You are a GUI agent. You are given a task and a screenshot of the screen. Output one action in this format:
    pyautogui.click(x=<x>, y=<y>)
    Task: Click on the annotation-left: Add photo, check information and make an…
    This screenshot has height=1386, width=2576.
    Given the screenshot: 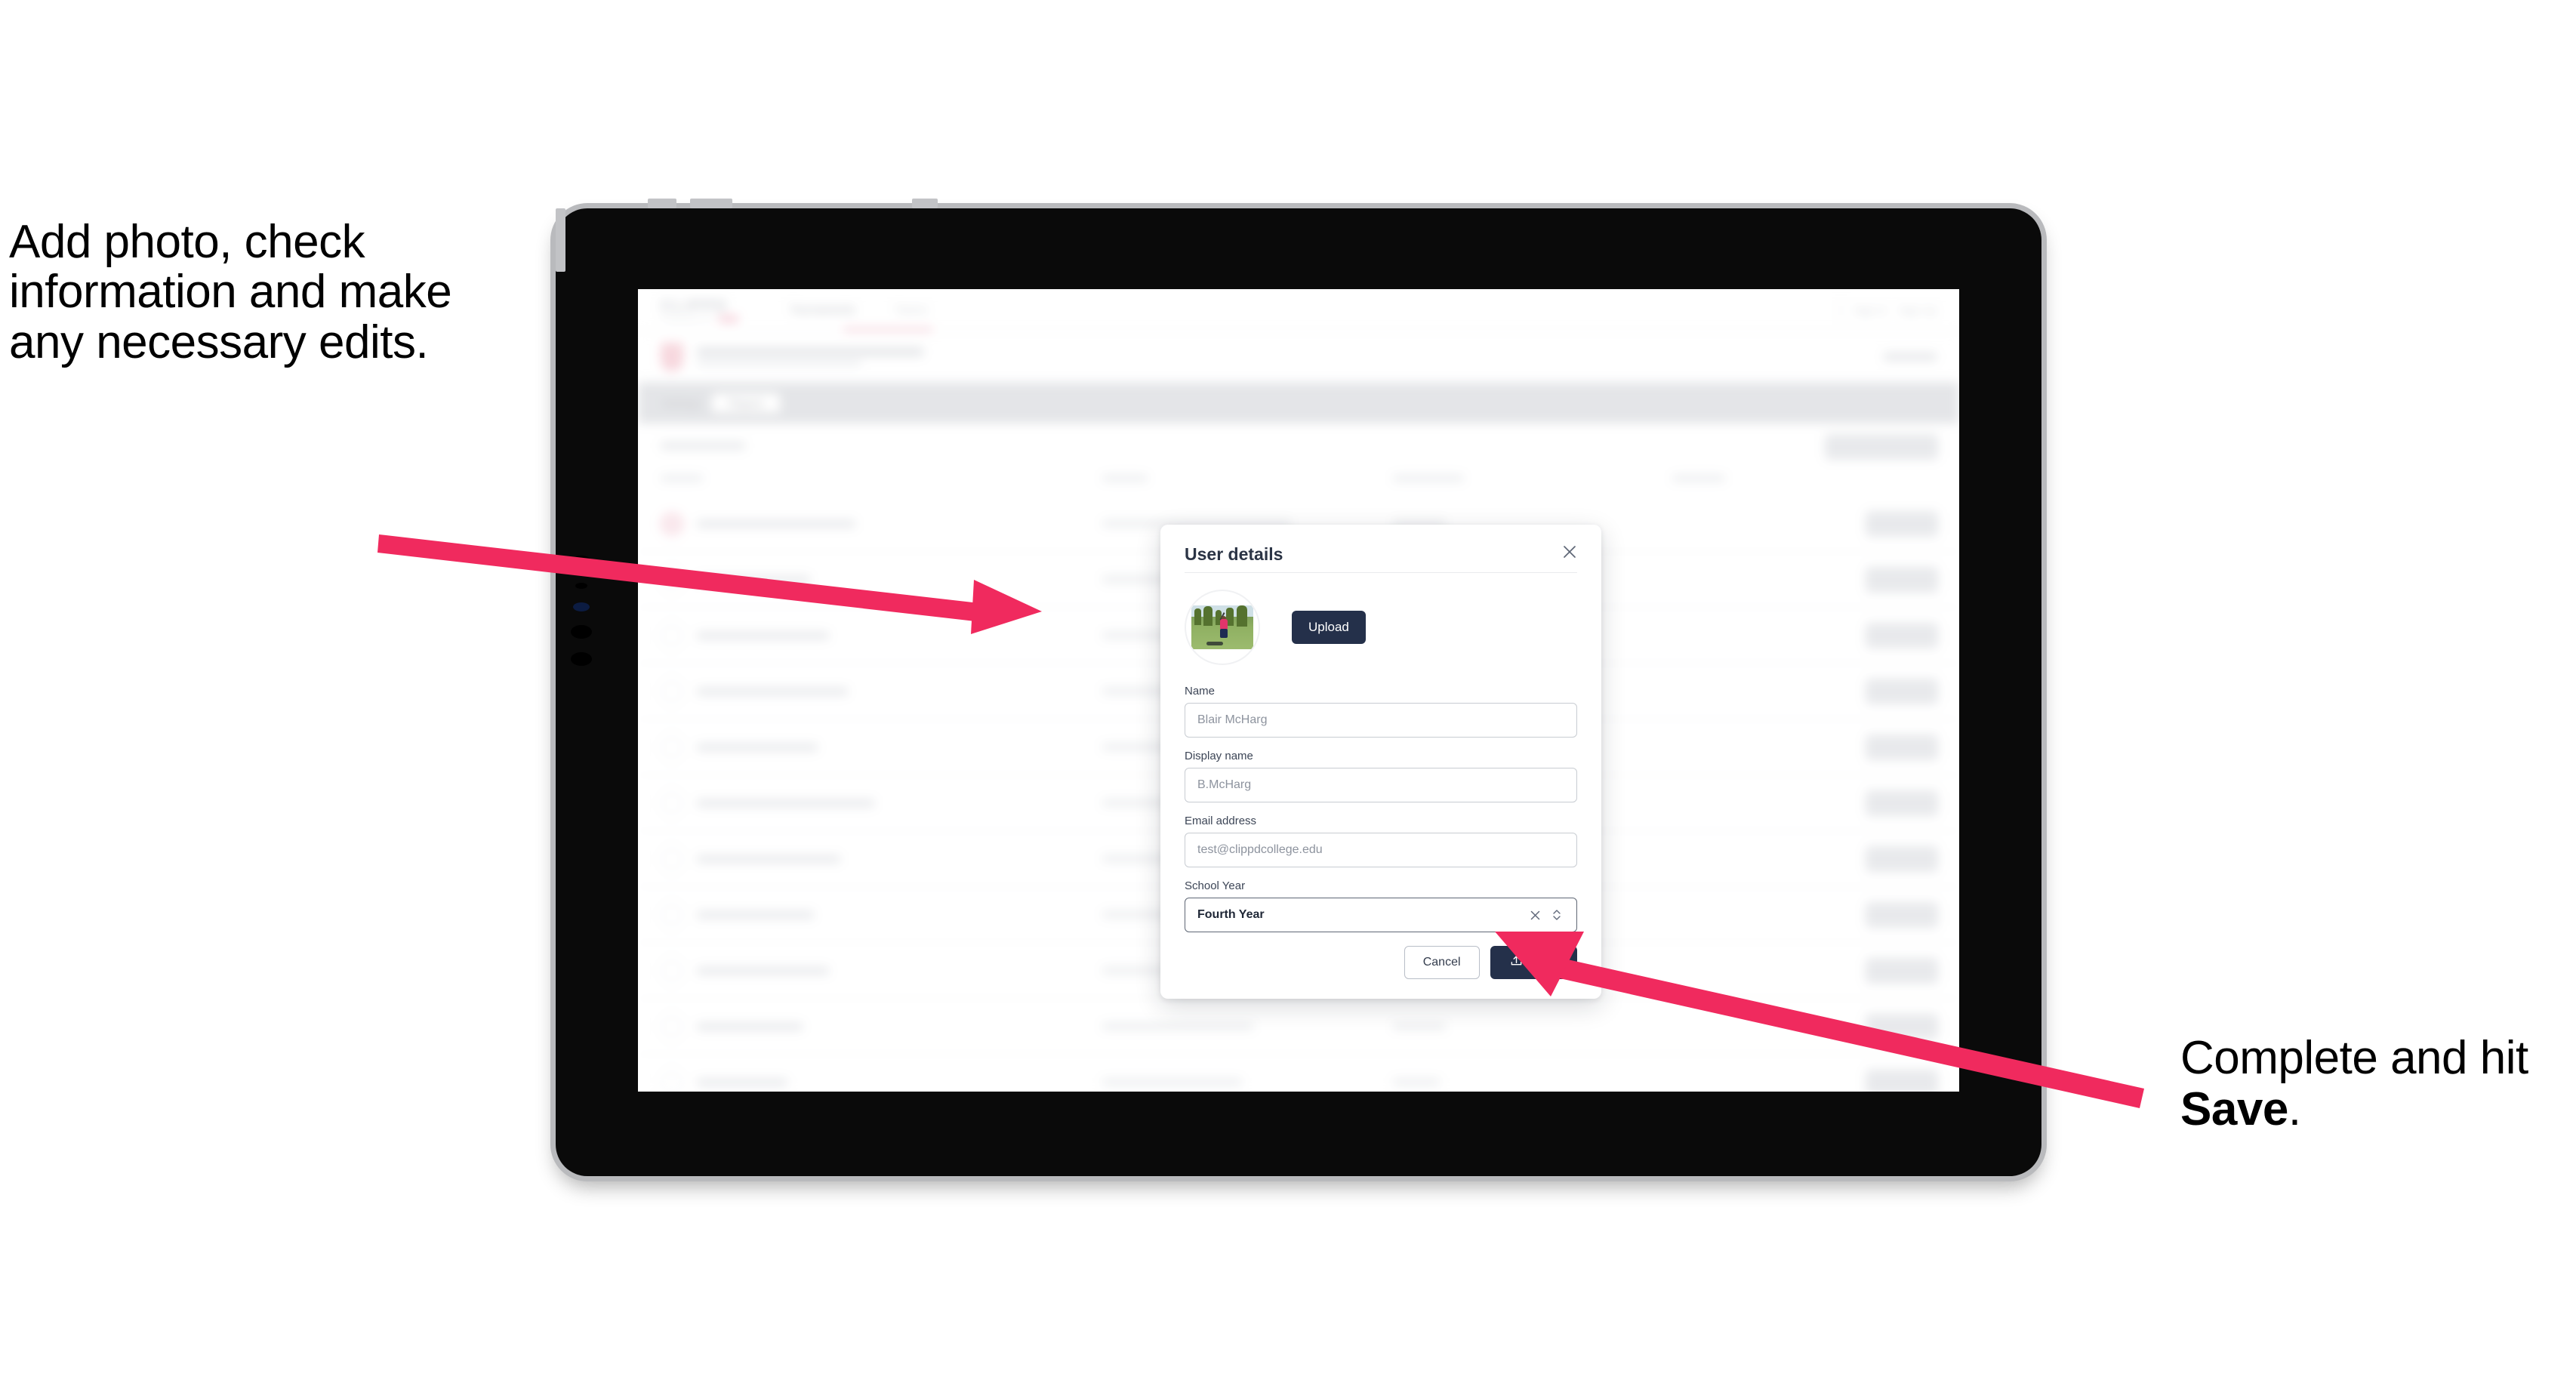 What is the action you would take?
    pyautogui.click(x=231, y=292)
    